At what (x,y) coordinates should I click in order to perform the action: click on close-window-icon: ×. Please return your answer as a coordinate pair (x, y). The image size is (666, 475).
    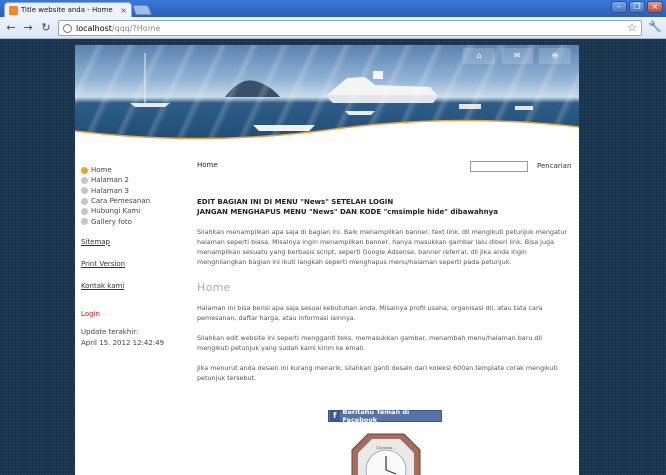
    Looking at the image, I should click on (655, 7).